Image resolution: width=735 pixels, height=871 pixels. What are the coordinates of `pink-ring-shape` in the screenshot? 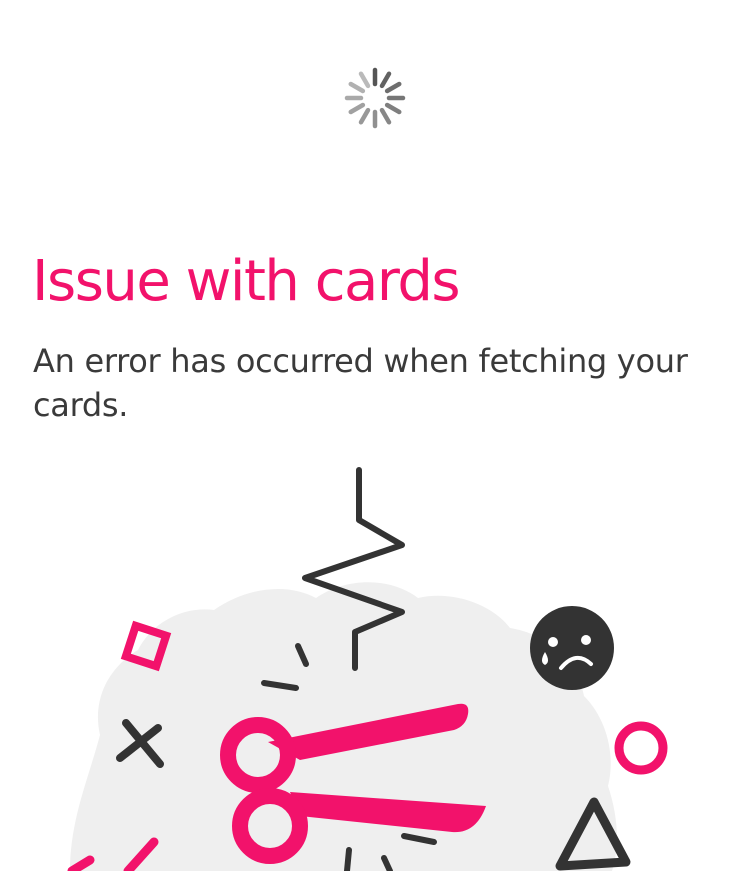 It's located at (641, 748).